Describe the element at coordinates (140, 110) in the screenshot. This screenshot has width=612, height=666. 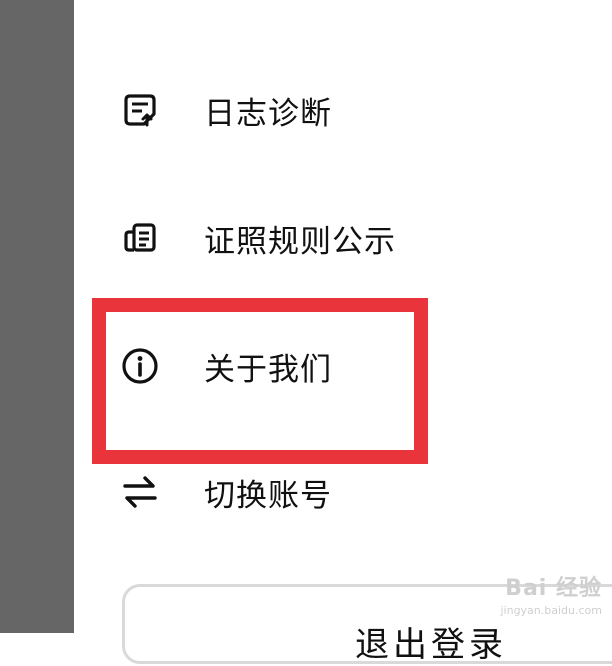
I see `log-upload-icon` at that location.